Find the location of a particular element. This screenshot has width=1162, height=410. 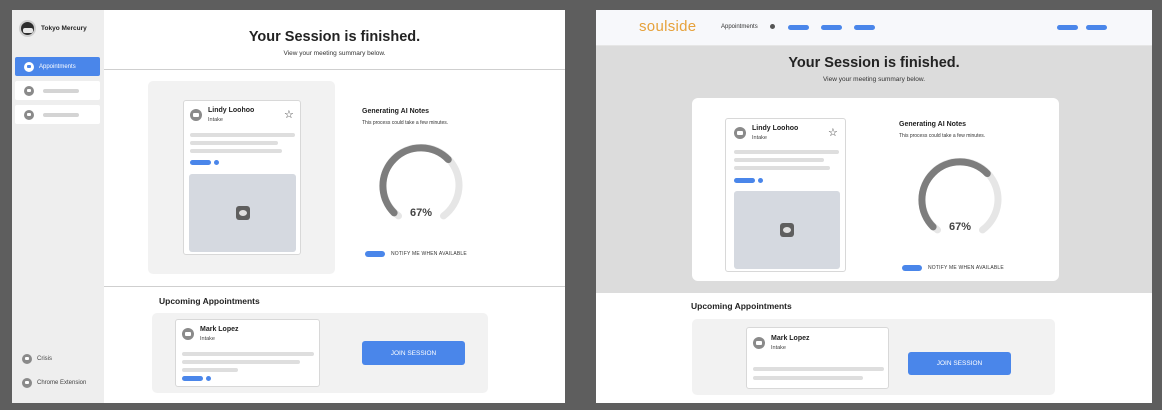

sidebar-item-label: Crisis is located at coordinates (44, 359).